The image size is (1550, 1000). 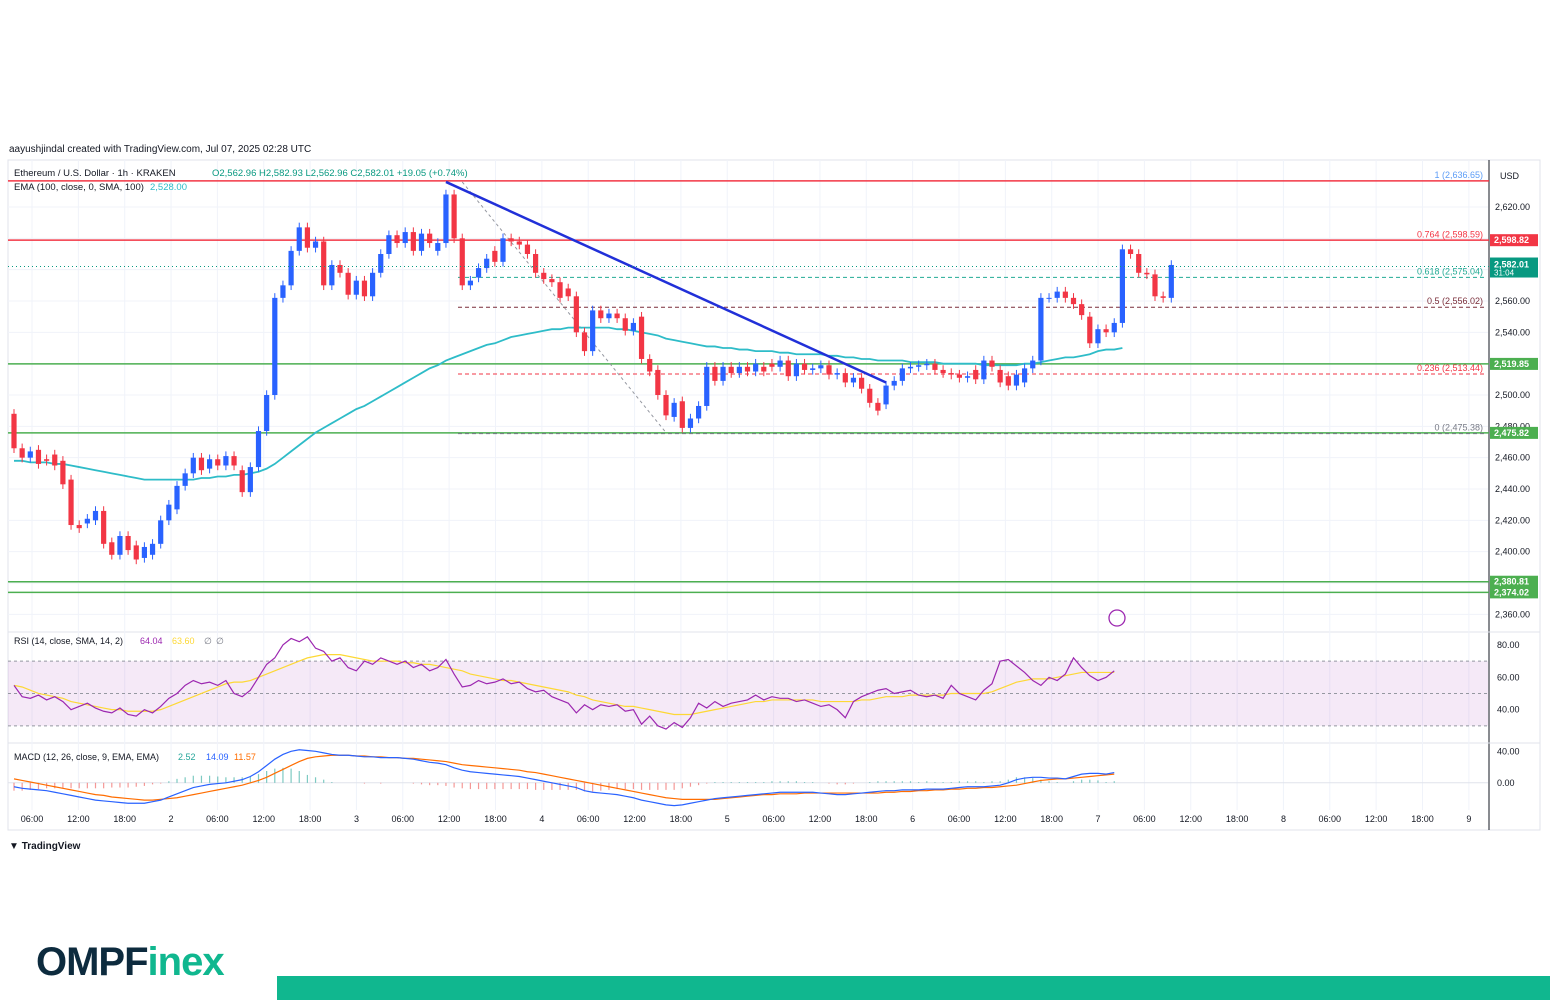 I want to click on price-level-label: 2,475.82, so click(x=1511, y=433).